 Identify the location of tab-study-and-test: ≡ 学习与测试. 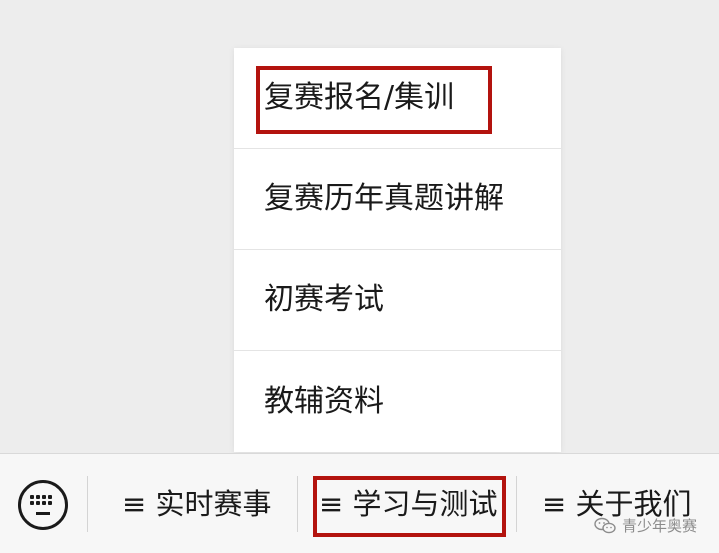
(409, 504).